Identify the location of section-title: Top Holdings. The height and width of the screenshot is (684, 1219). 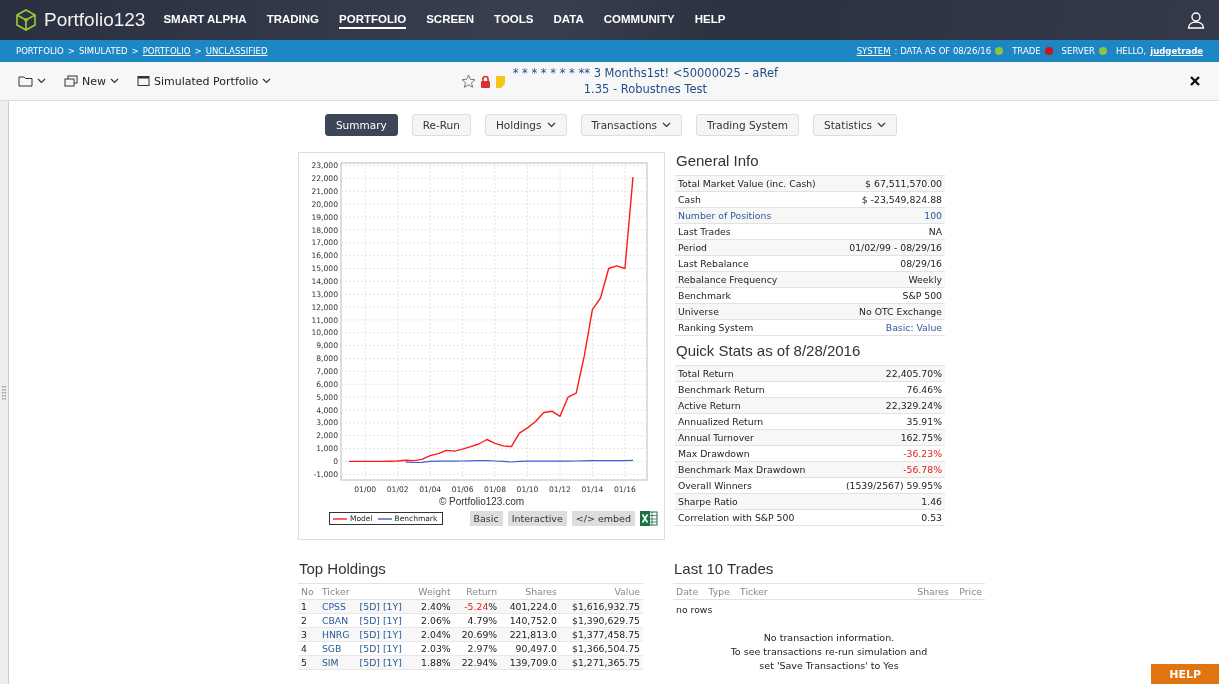
(343, 568).